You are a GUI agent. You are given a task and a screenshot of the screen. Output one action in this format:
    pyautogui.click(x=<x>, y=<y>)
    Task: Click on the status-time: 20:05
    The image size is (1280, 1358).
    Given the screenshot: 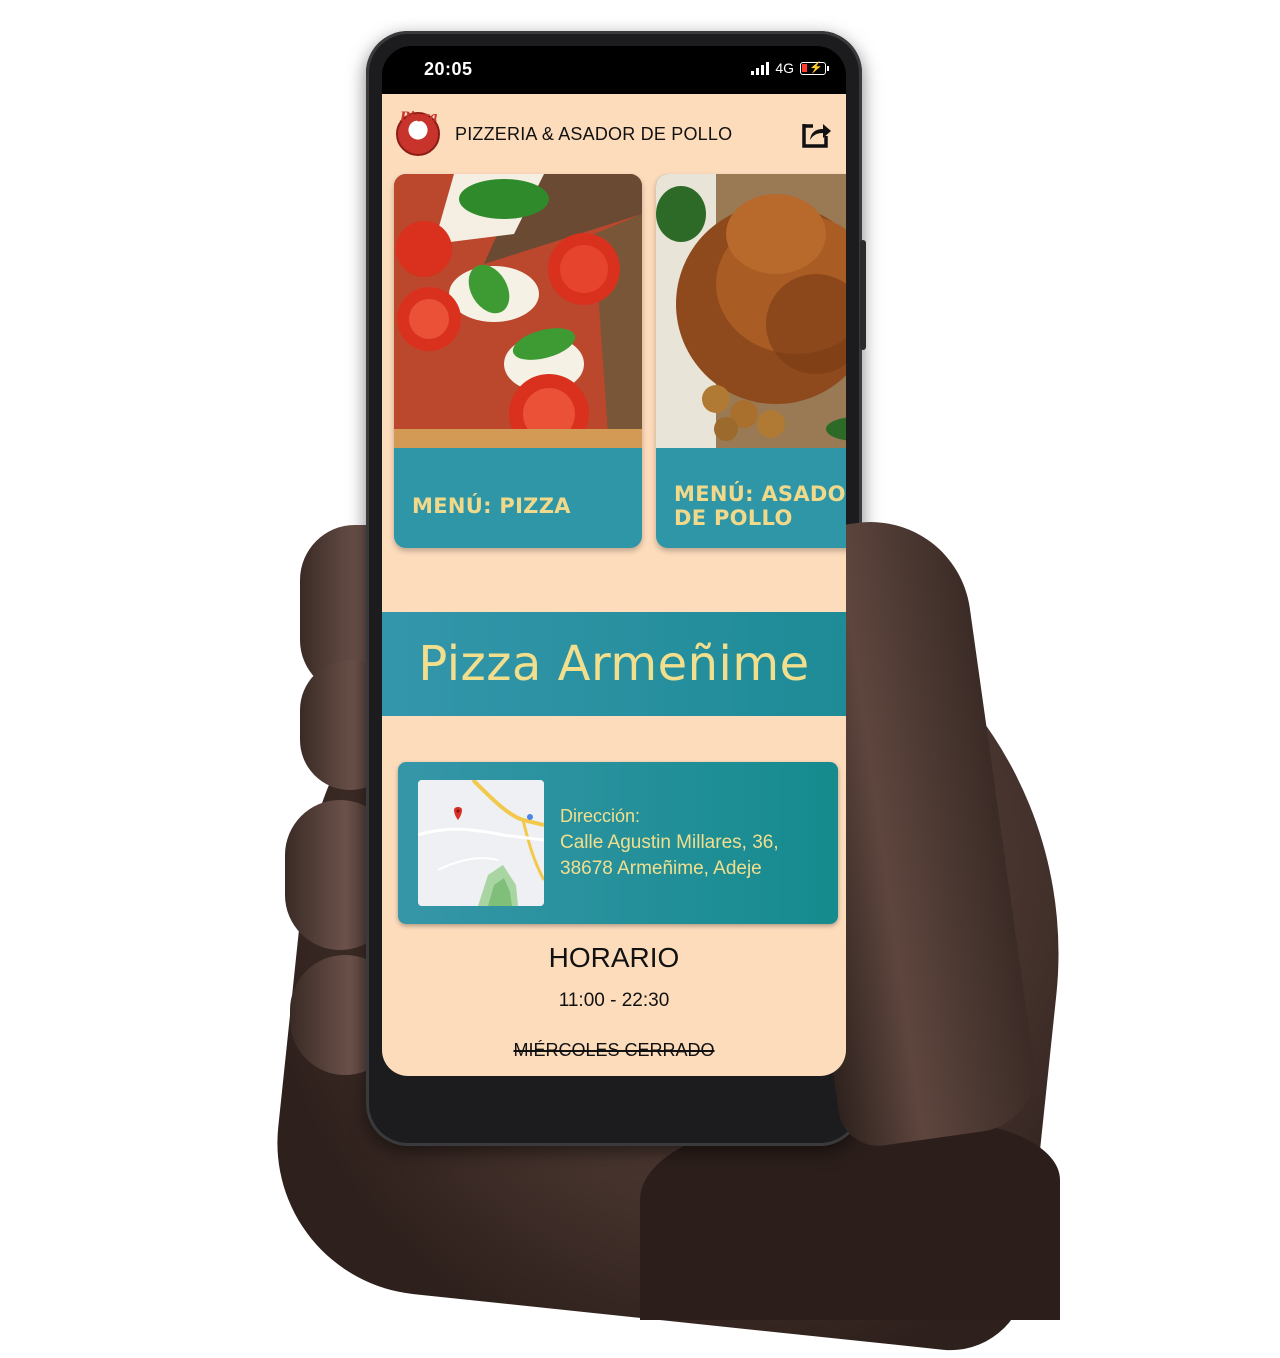 What is the action you would take?
    pyautogui.click(x=448, y=69)
    